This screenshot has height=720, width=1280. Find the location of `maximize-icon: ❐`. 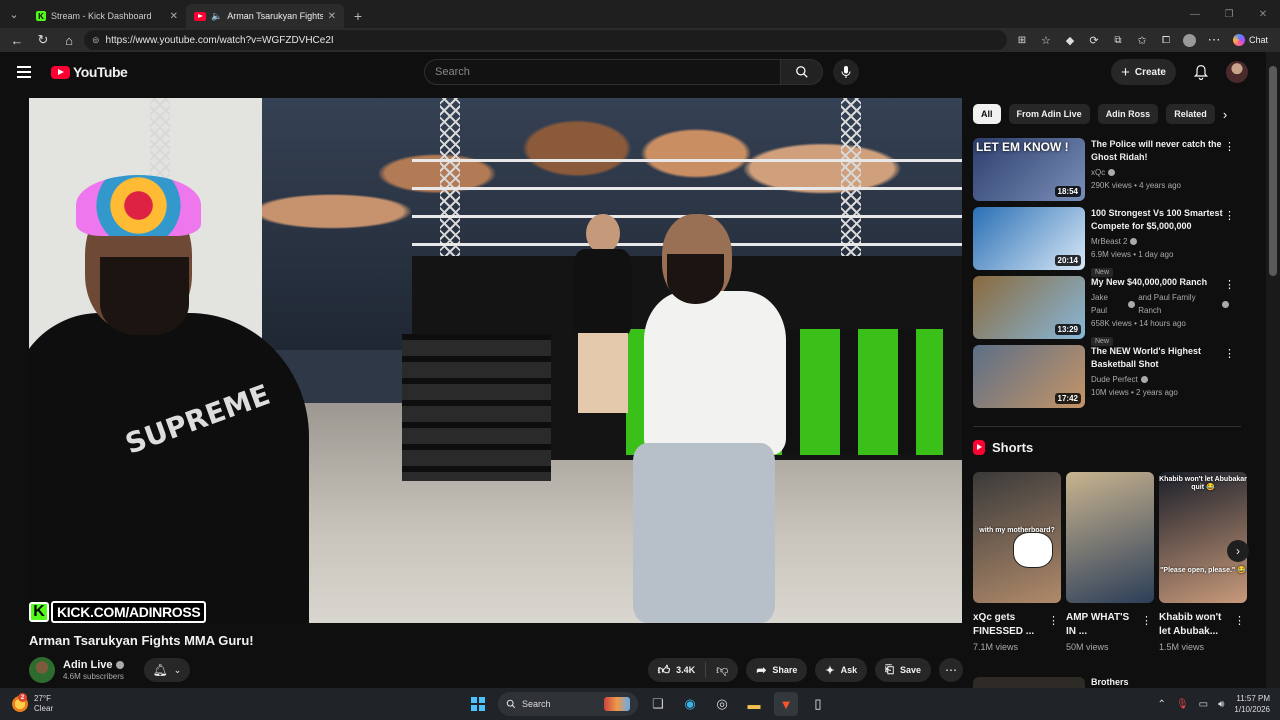

maximize-icon: ❐ is located at coordinates (1229, 14).